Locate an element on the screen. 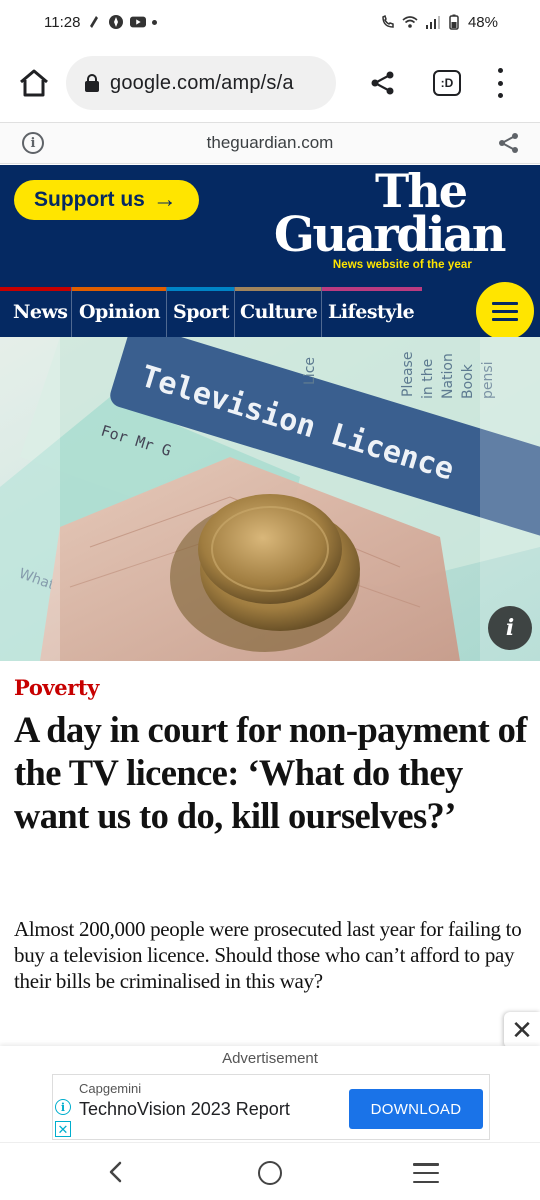  support-us-button: Support us → is located at coordinates (106, 200).